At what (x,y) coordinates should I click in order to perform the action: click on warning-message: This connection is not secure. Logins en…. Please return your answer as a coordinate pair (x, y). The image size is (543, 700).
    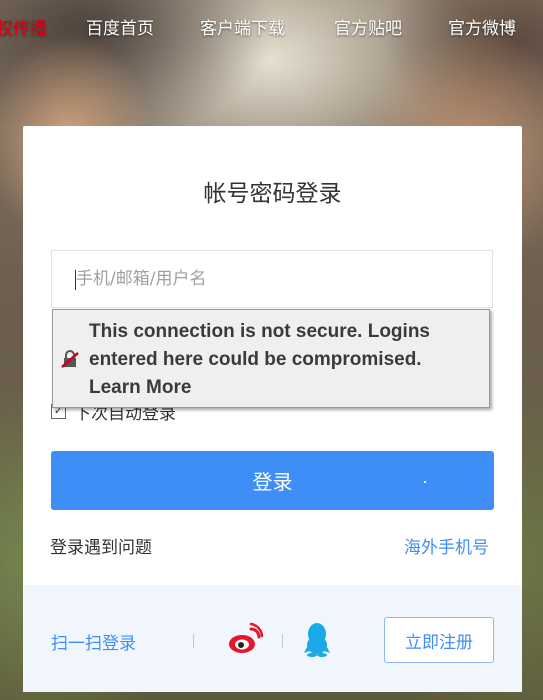
    Looking at the image, I should click on (259, 345).